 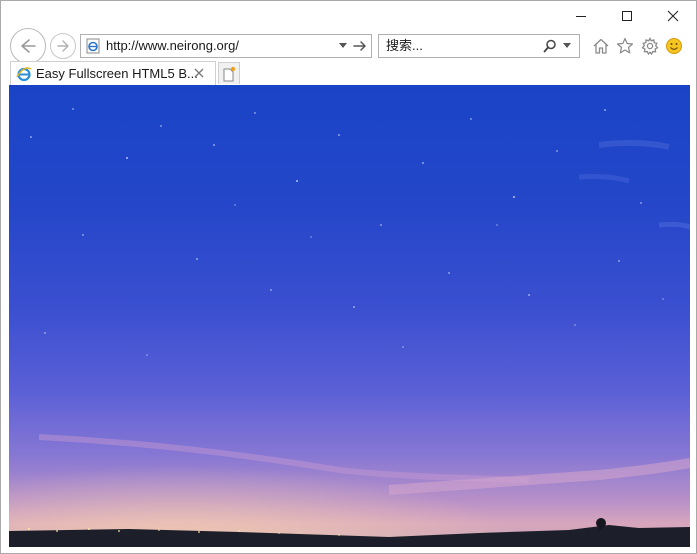 What do you see at coordinates (343, 46) in the screenshot?
I see `address-dropdown-icon` at bounding box center [343, 46].